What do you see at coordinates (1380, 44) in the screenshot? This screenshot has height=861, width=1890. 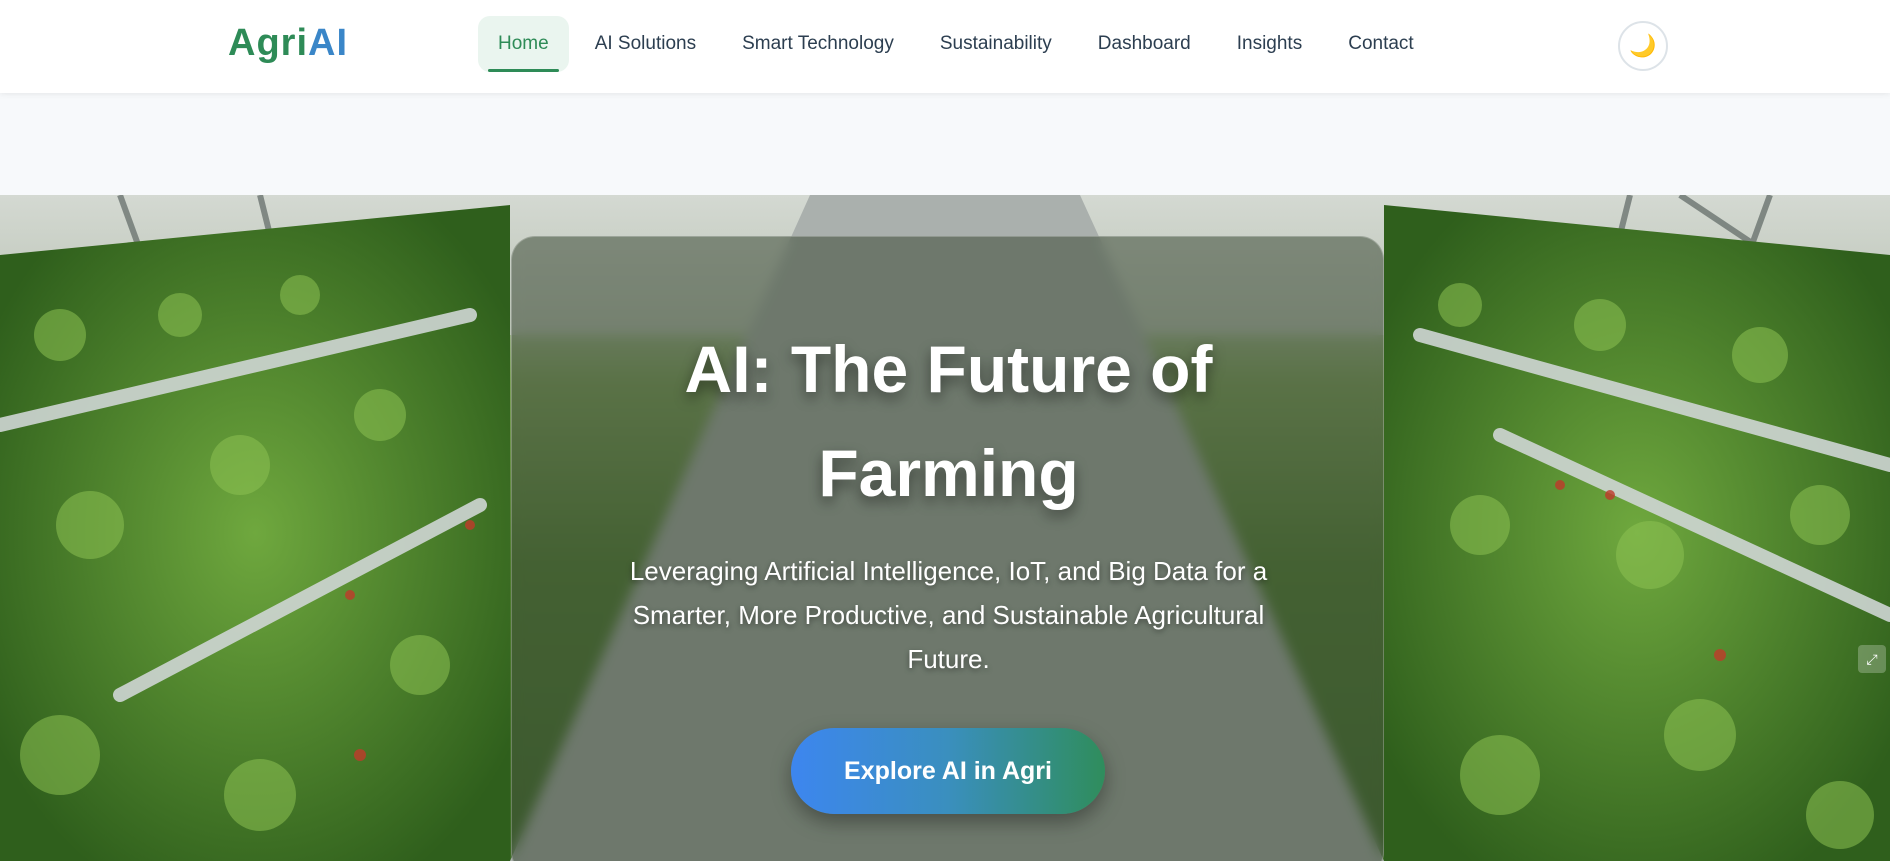 I see `nav-contact: Contact` at bounding box center [1380, 44].